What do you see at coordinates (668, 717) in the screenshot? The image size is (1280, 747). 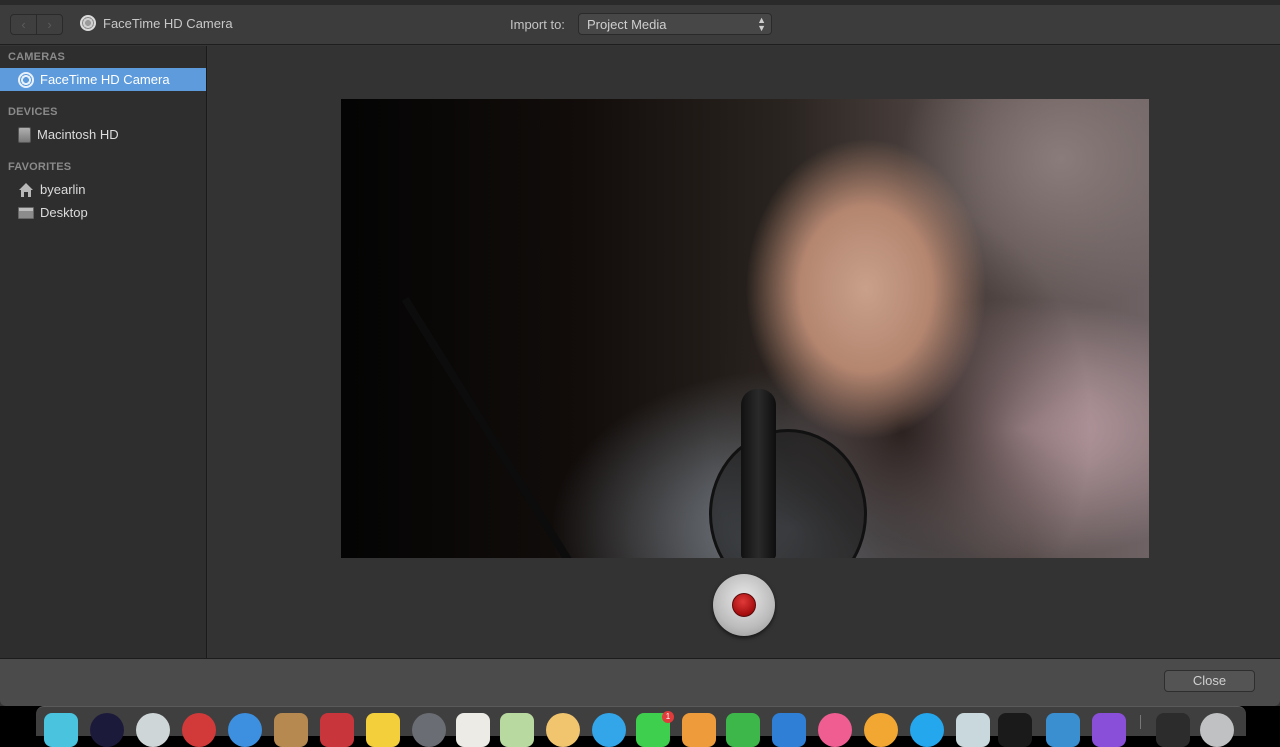 I see `notification-badge: 1` at bounding box center [668, 717].